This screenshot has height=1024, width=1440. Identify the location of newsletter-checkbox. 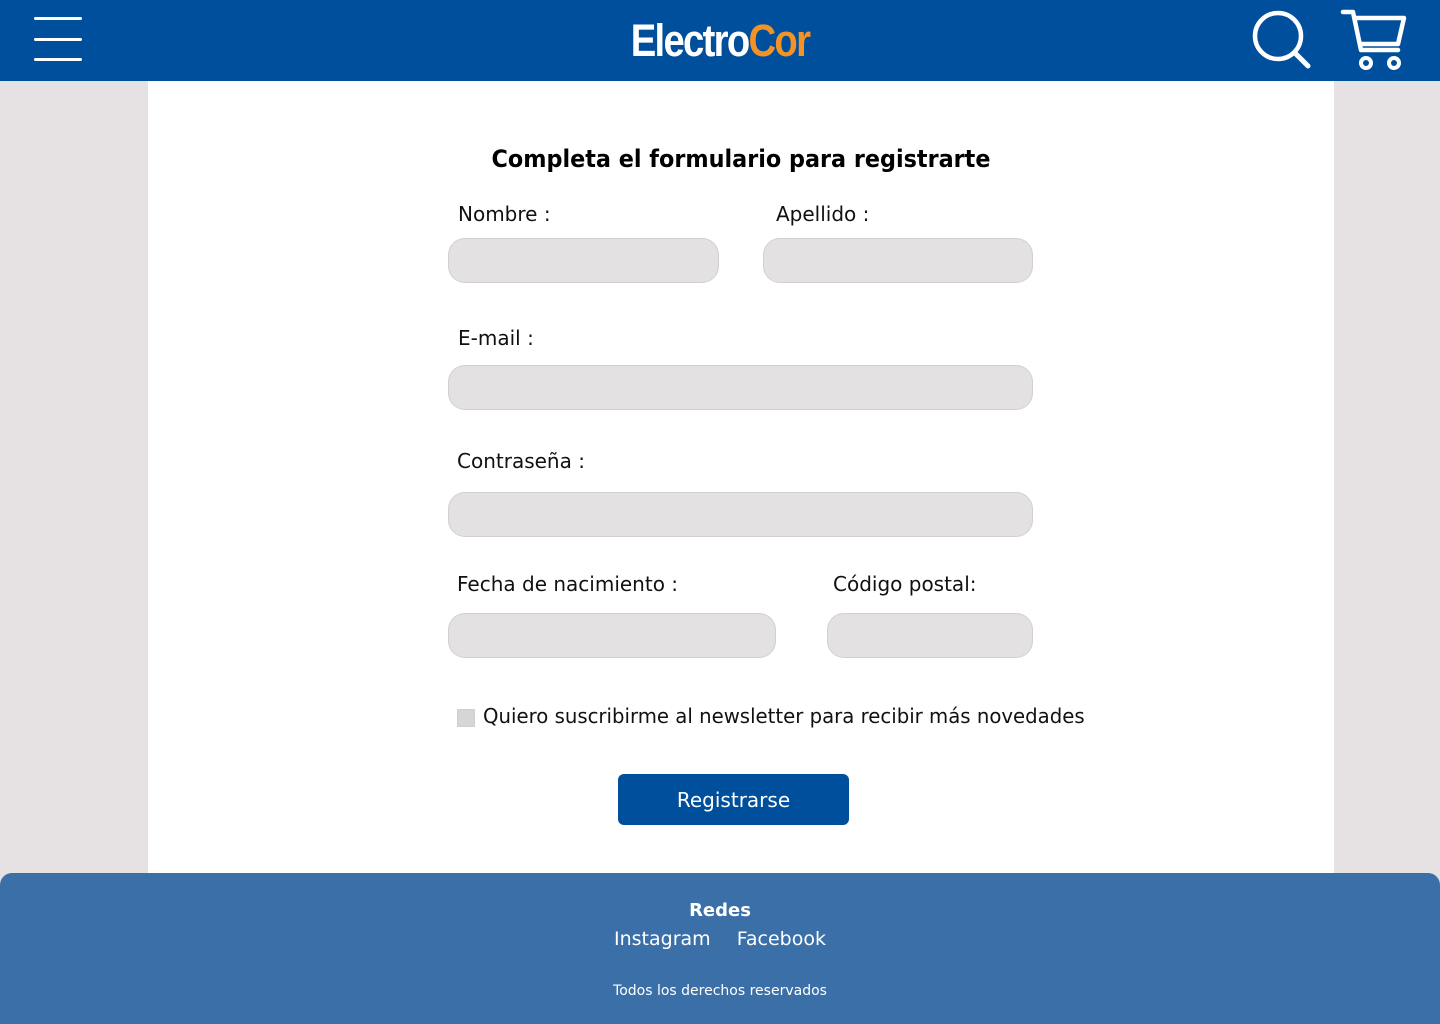
(466, 718).